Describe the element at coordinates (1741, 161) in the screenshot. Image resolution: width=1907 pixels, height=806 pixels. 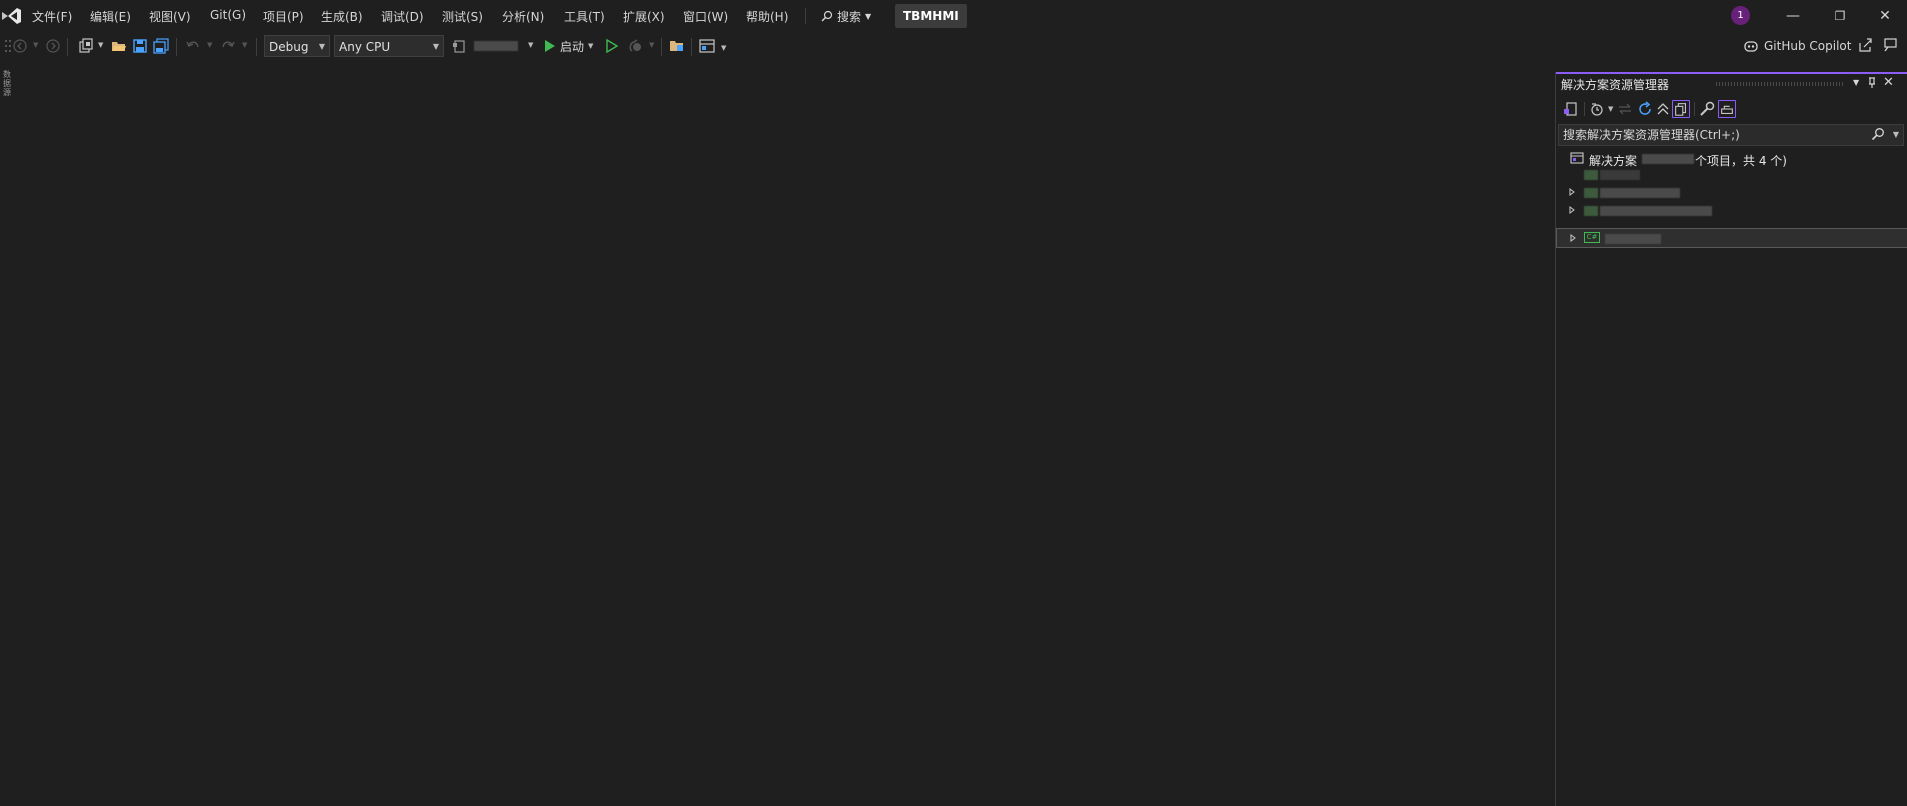
I see `solution-project-count: 个项目，共 4 个)` at that location.